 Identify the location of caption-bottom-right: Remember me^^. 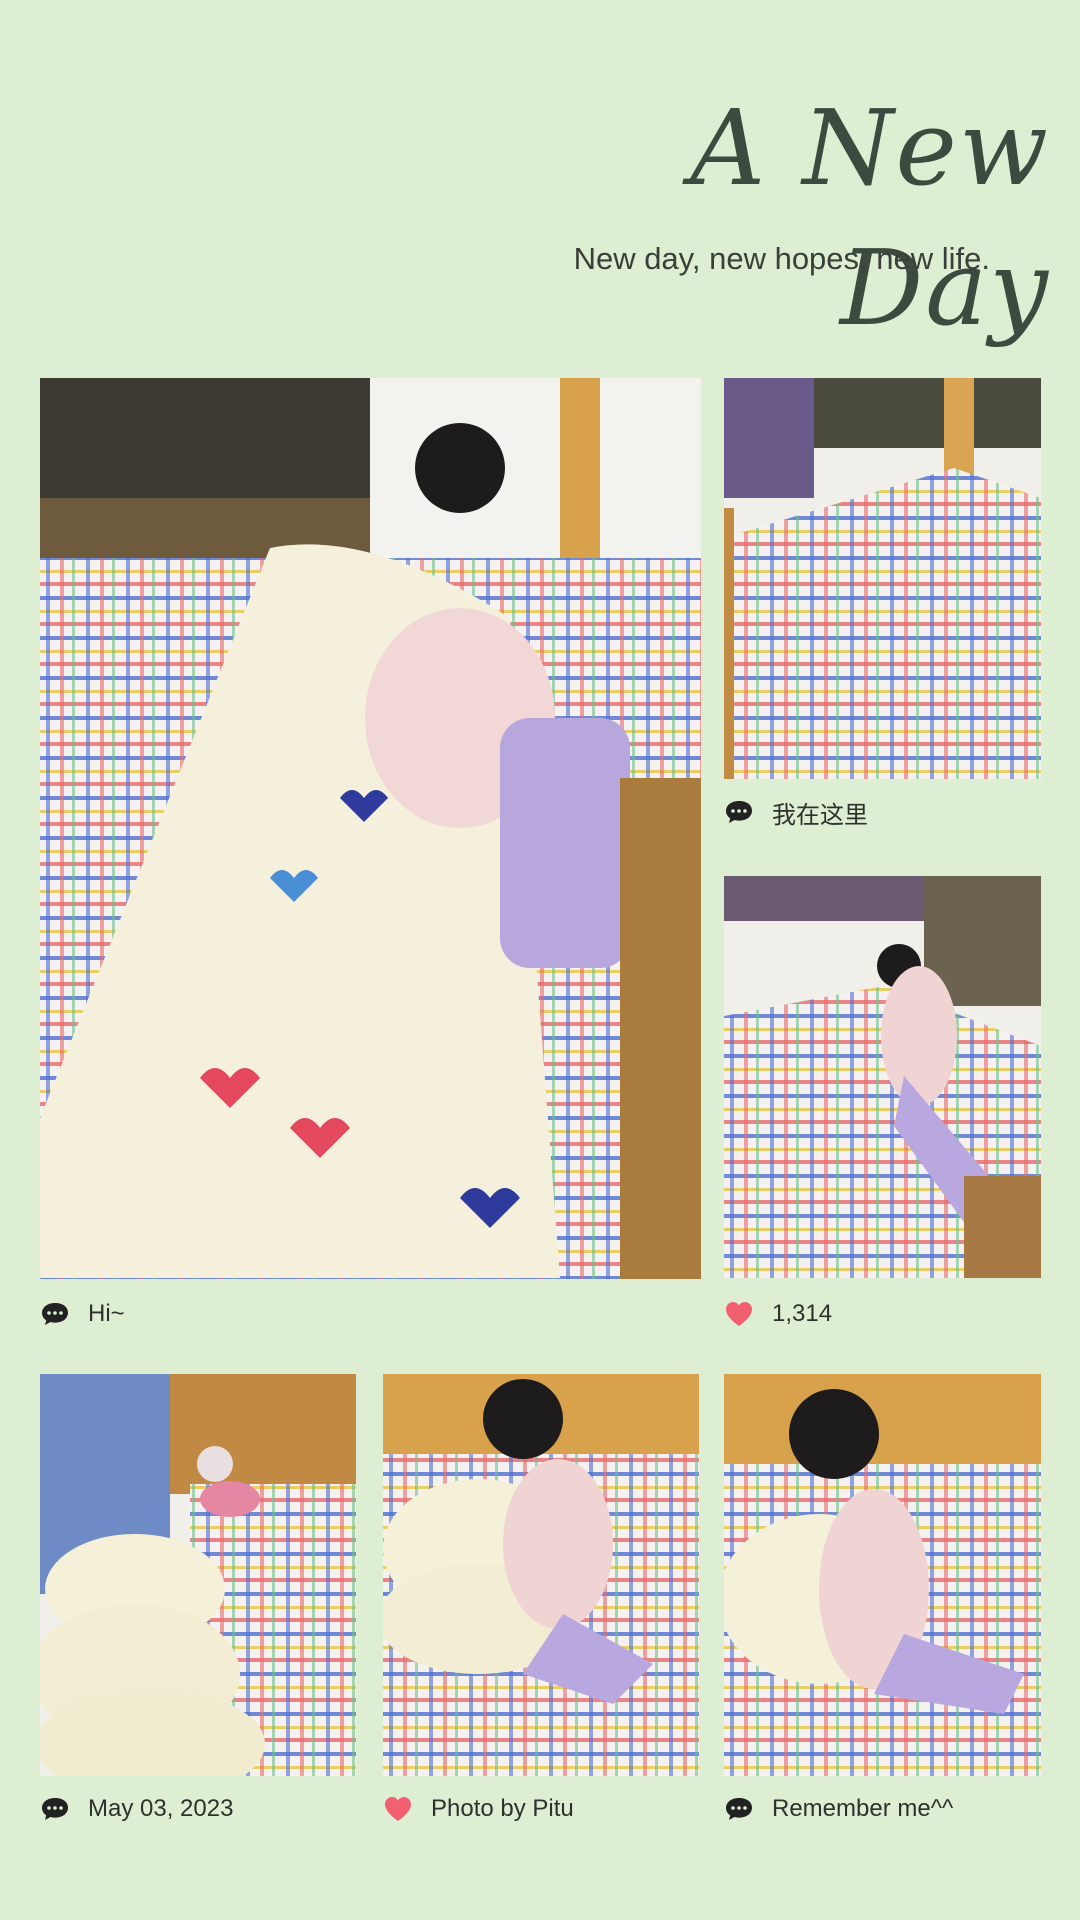
(882, 1809).